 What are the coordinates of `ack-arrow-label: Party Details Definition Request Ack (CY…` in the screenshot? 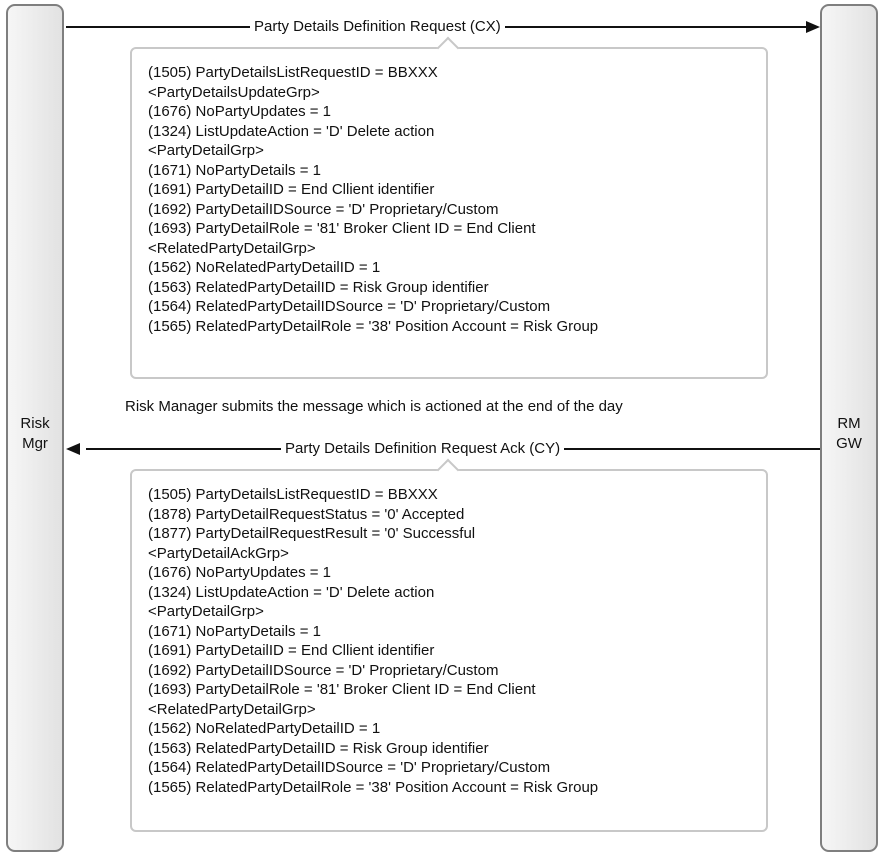 It's located at (423, 449).